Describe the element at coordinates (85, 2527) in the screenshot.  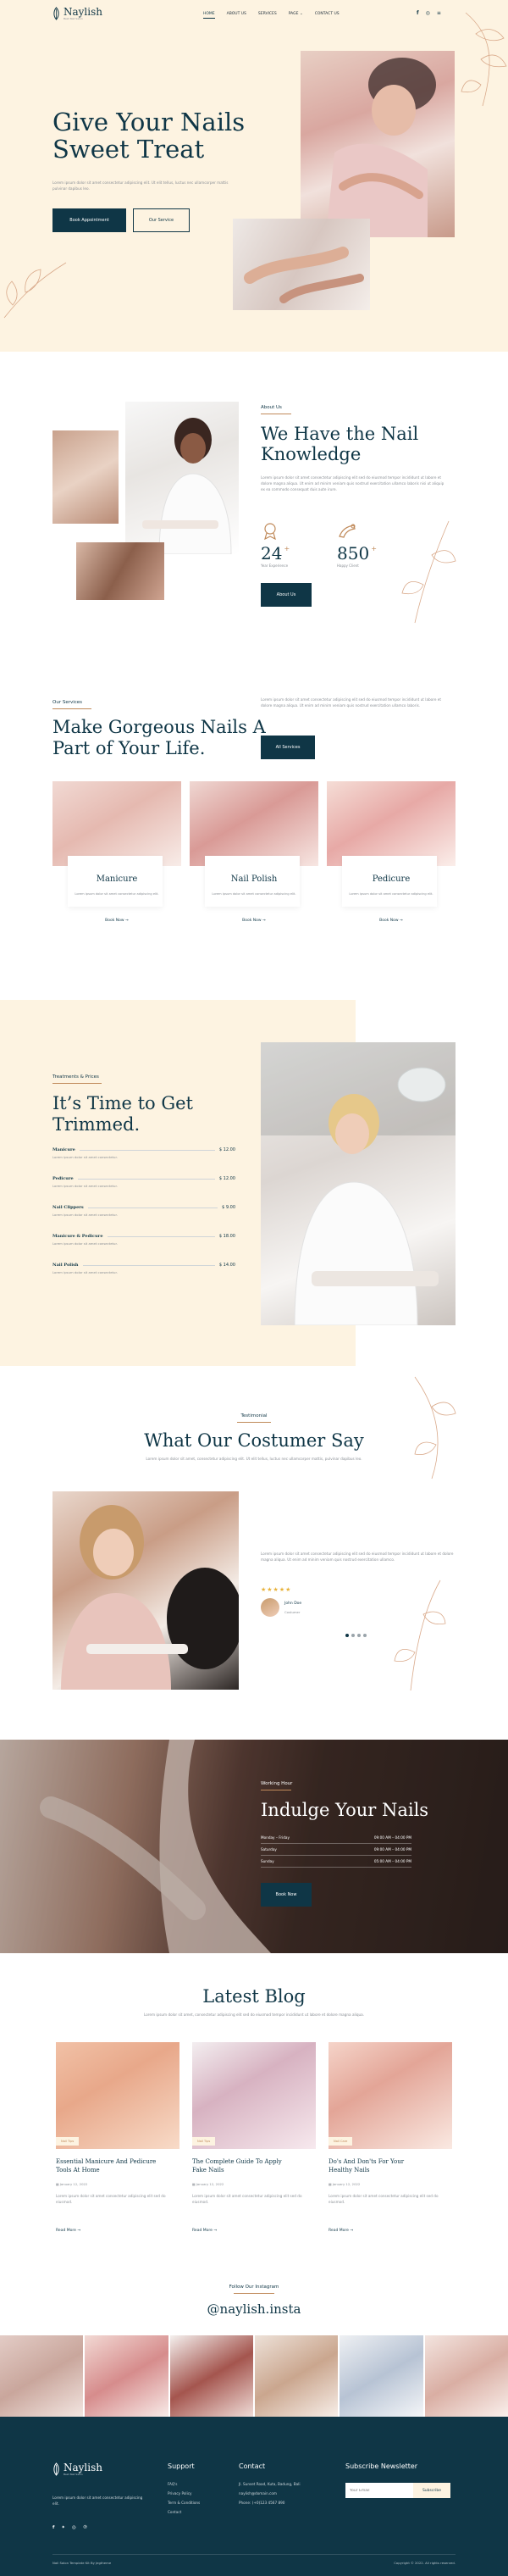
I see `pinterest-icon: ℗` at that location.